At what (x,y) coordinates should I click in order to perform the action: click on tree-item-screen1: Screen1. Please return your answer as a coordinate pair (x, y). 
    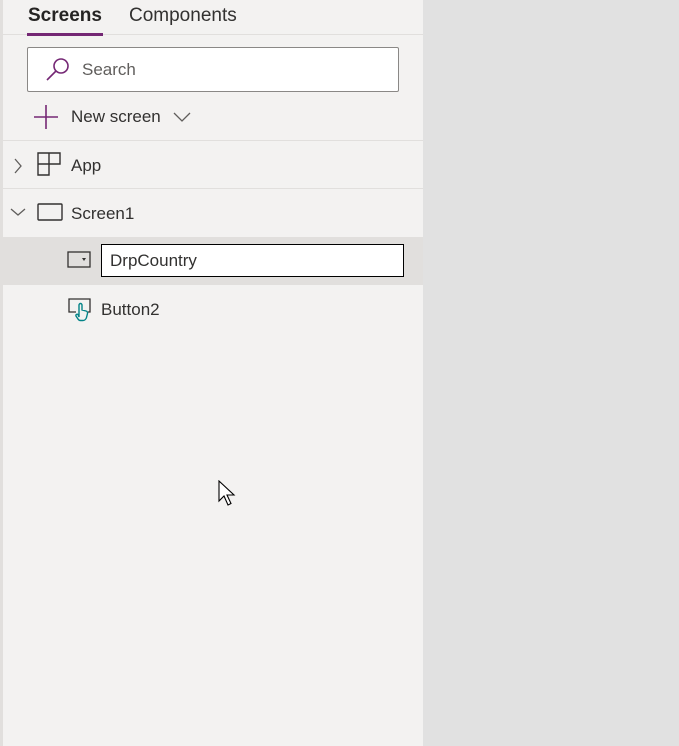
    Looking at the image, I should click on (213, 213).